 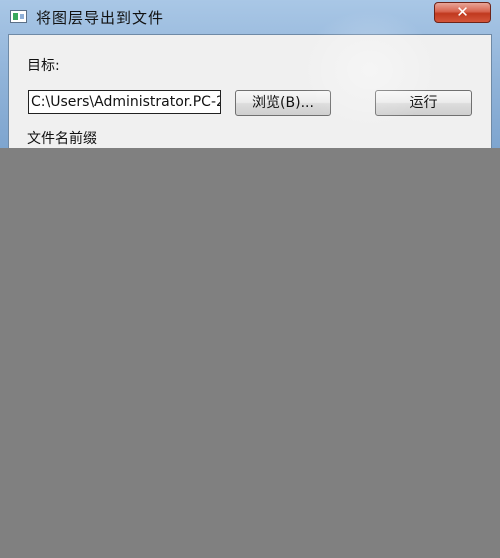 I want to click on filename-prefix-label: 文件名前缀, so click(x=62, y=139).